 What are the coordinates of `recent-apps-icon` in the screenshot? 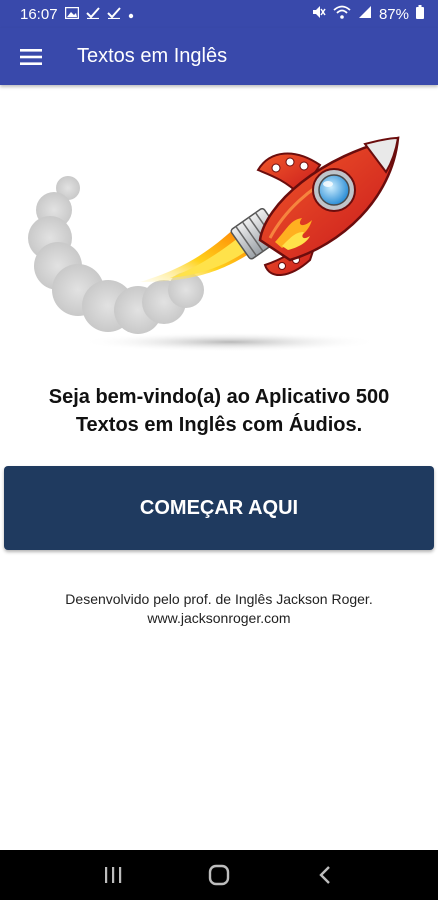 It's located at (113, 875).